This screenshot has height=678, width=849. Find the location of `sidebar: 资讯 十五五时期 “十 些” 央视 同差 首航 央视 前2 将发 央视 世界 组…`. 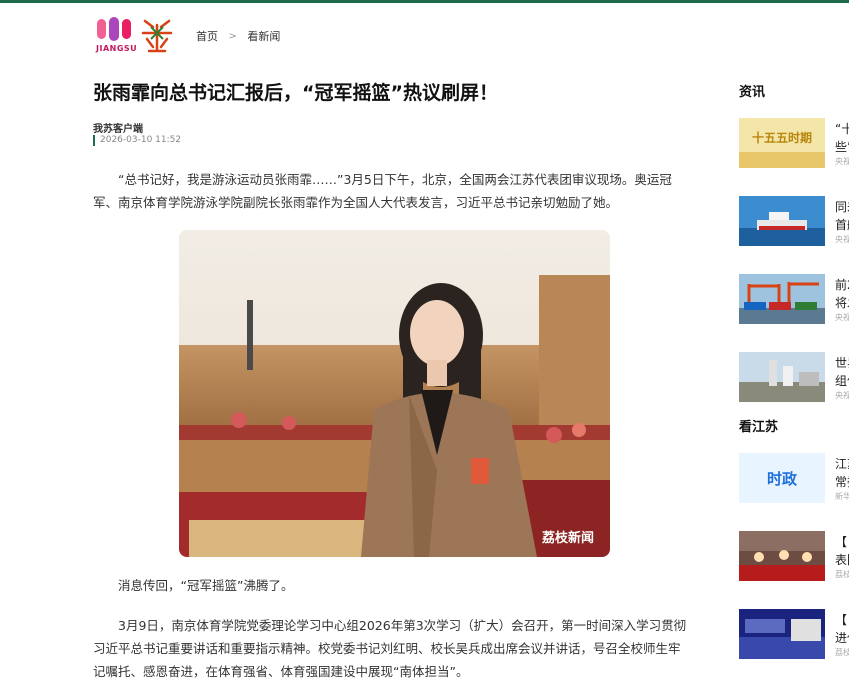

sidebar: 资讯 十五五时期 “十 些” 央视 同差 首航 央视 前2 将发 央视 世界 组… is located at coordinates (794, 339).